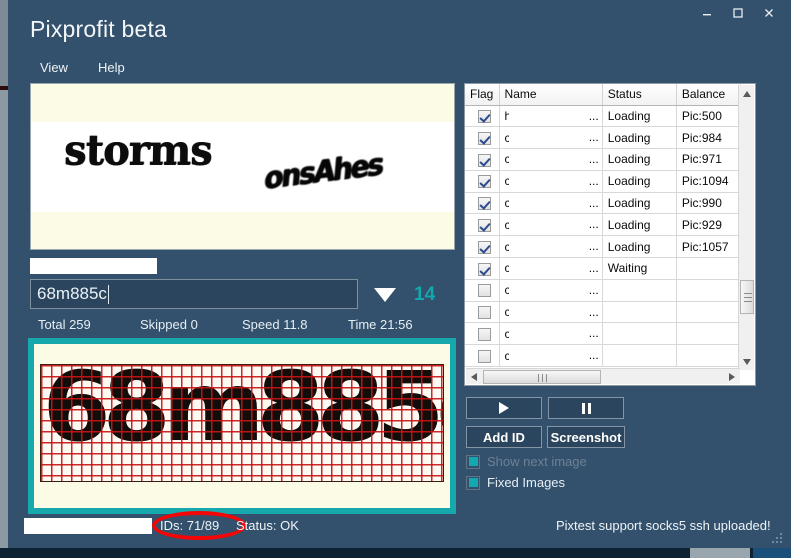  I want to click on chevron-down-icon, so click(385, 295).